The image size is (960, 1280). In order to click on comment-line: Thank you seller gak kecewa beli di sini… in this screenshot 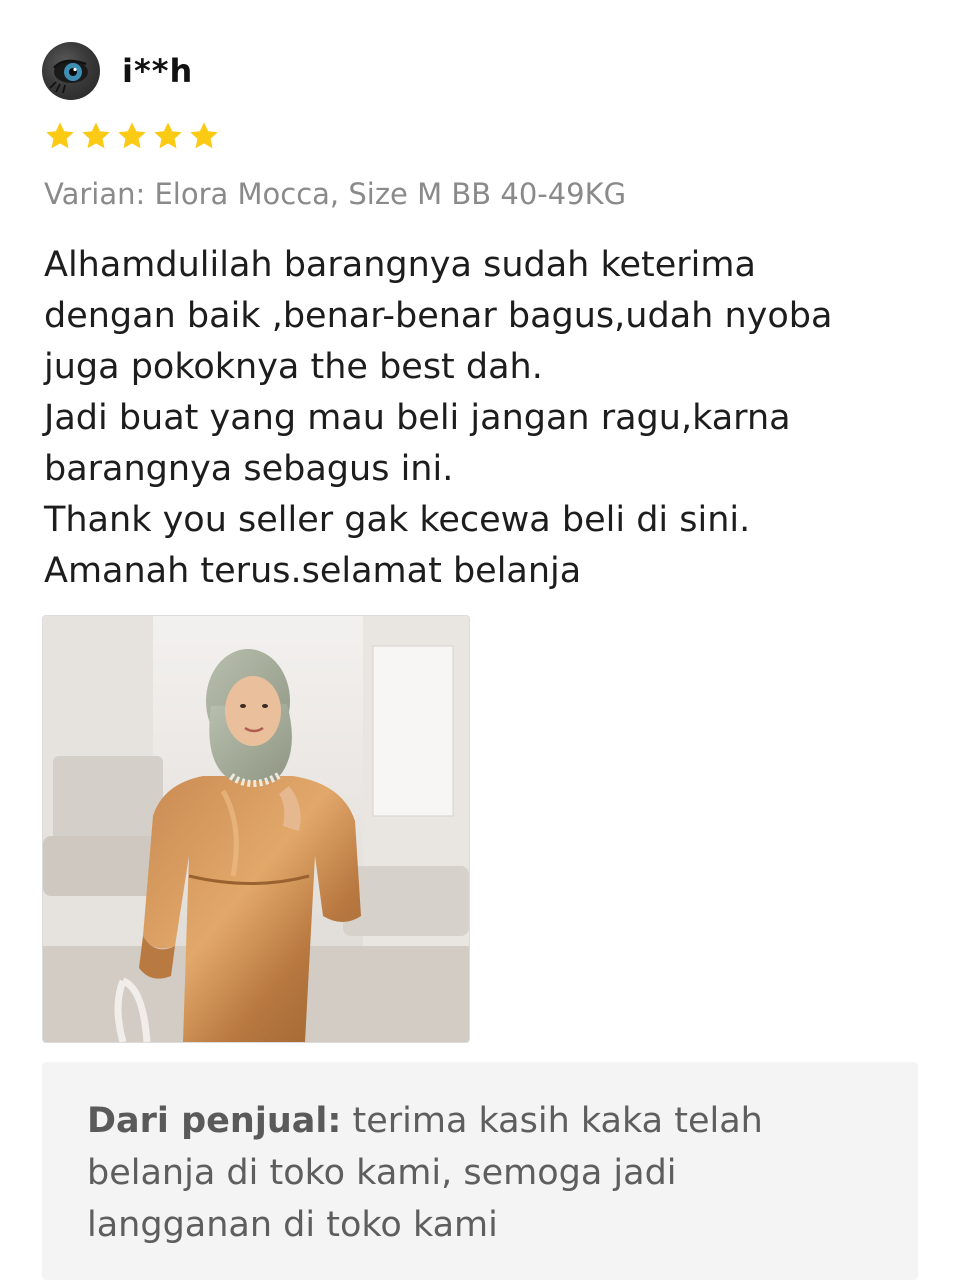, I will do `click(397, 520)`.